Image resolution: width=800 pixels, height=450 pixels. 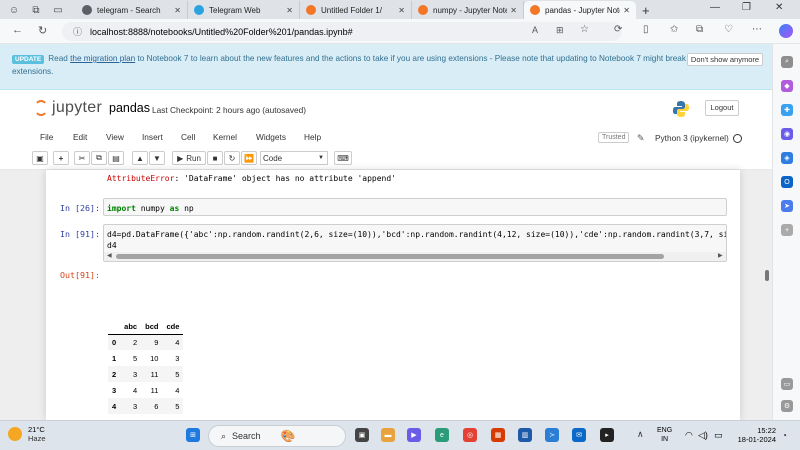 I want to click on close-window-icon: ✕, so click(x=779, y=7).